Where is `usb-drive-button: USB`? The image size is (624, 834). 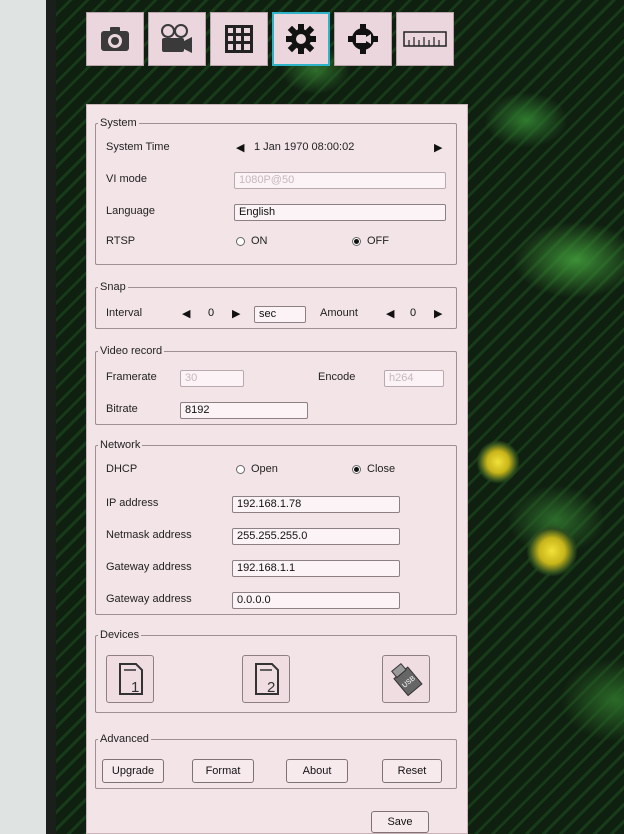 usb-drive-button: USB is located at coordinates (406, 679).